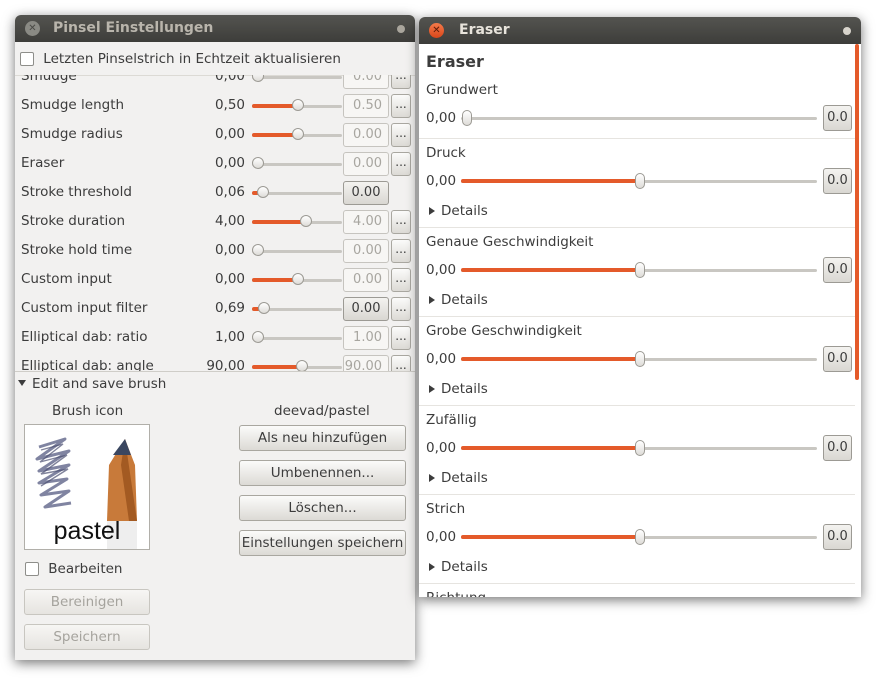 This screenshot has width=895, height=695. I want to click on input-name: Strich, so click(446, 509).